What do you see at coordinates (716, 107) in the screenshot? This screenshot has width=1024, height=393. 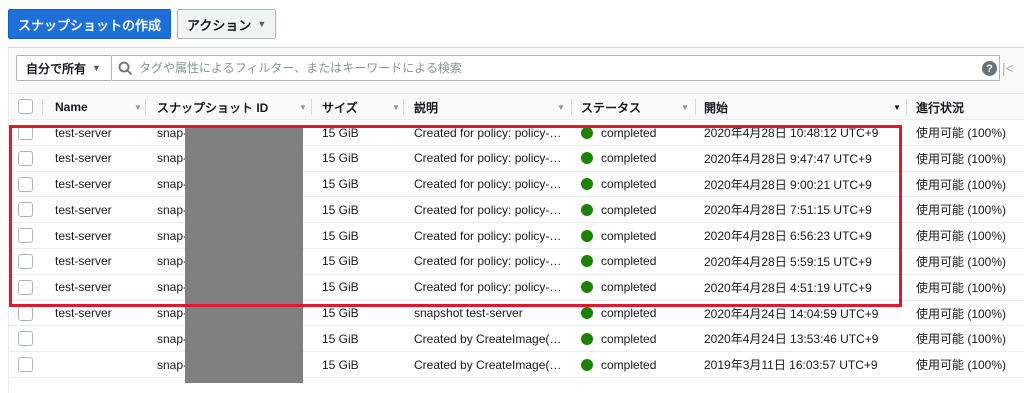 I see `column-header-started: 開始` at bounding box center [716, 107].